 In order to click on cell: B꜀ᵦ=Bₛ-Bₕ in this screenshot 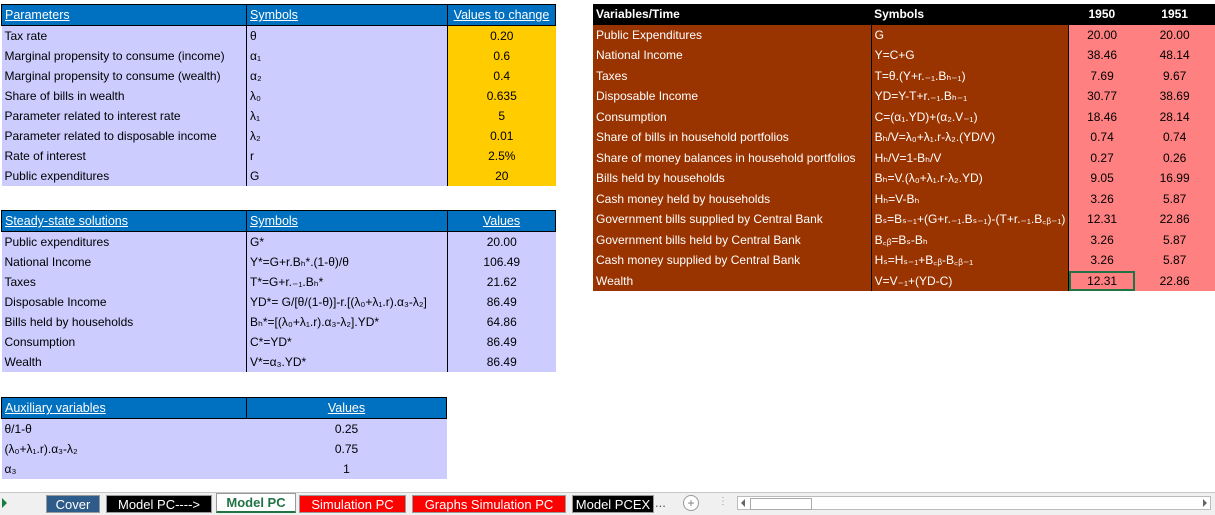, I will do `click(970, 239)`.